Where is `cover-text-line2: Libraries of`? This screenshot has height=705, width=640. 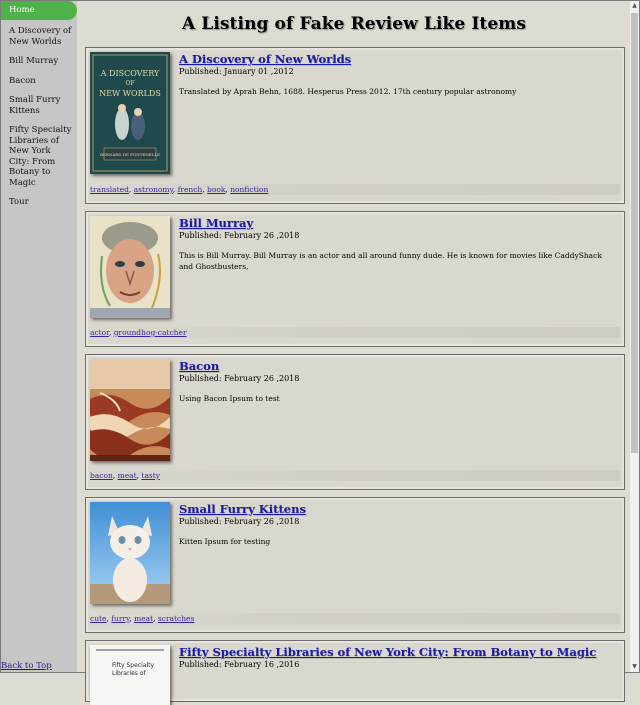
cover-text-line2: Libraries of is located at coordinates (129, 673).